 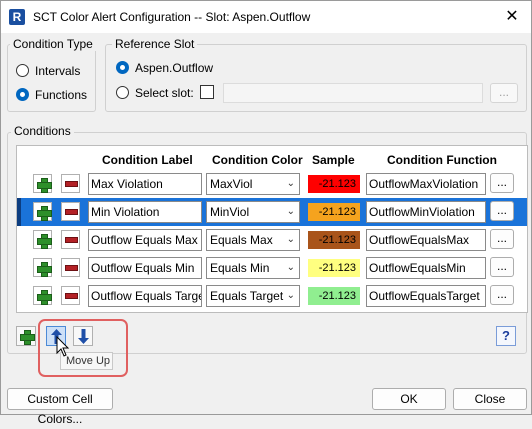 I want to click on help-button: ?, so click(x=506, y=336).